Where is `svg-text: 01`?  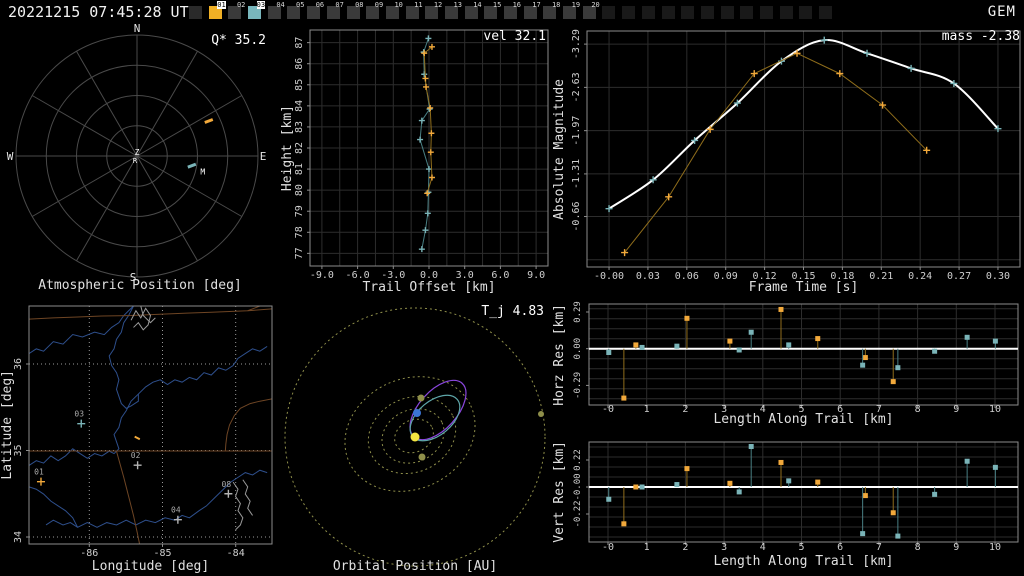
svg-text: 01 is located at coordinates (39, 472).